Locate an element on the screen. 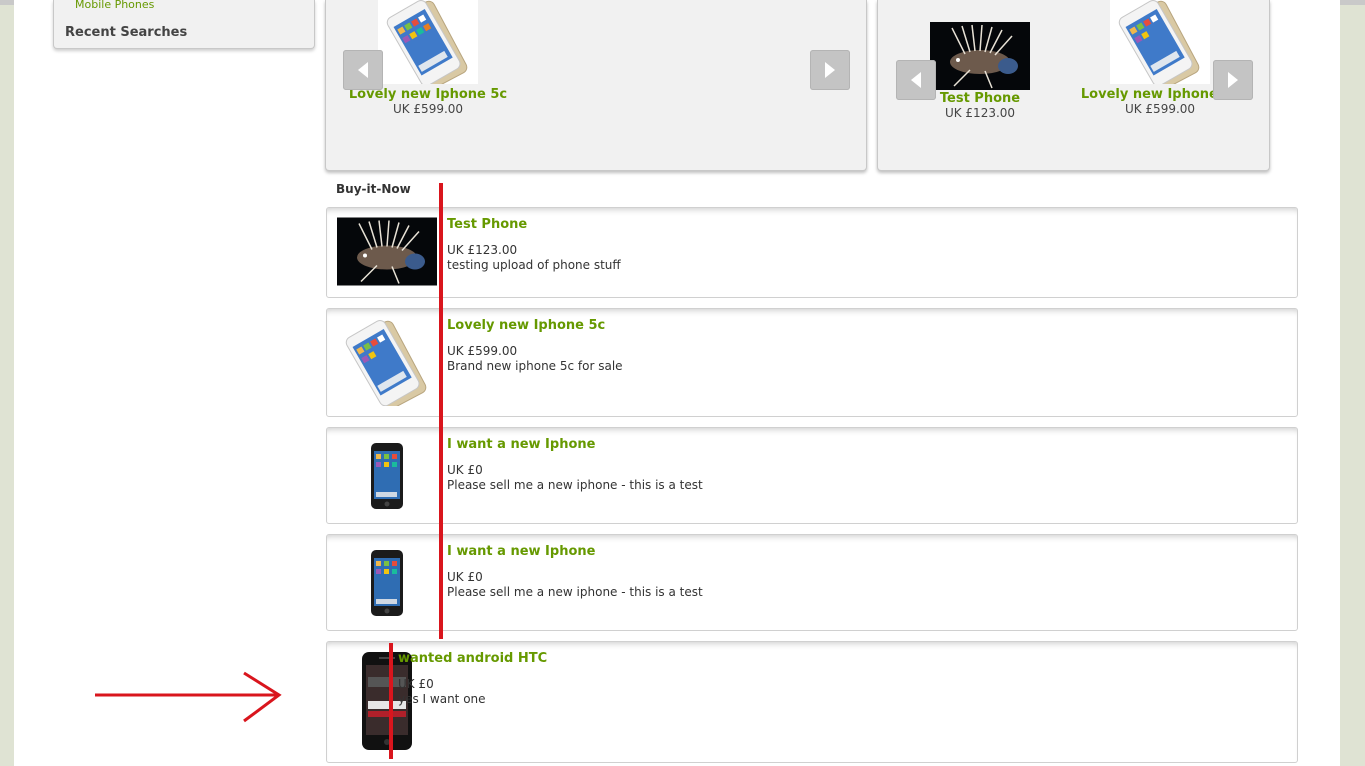  sidebar-link-mobile-phones: Mobile Phones is located at coordinates (114, 5).